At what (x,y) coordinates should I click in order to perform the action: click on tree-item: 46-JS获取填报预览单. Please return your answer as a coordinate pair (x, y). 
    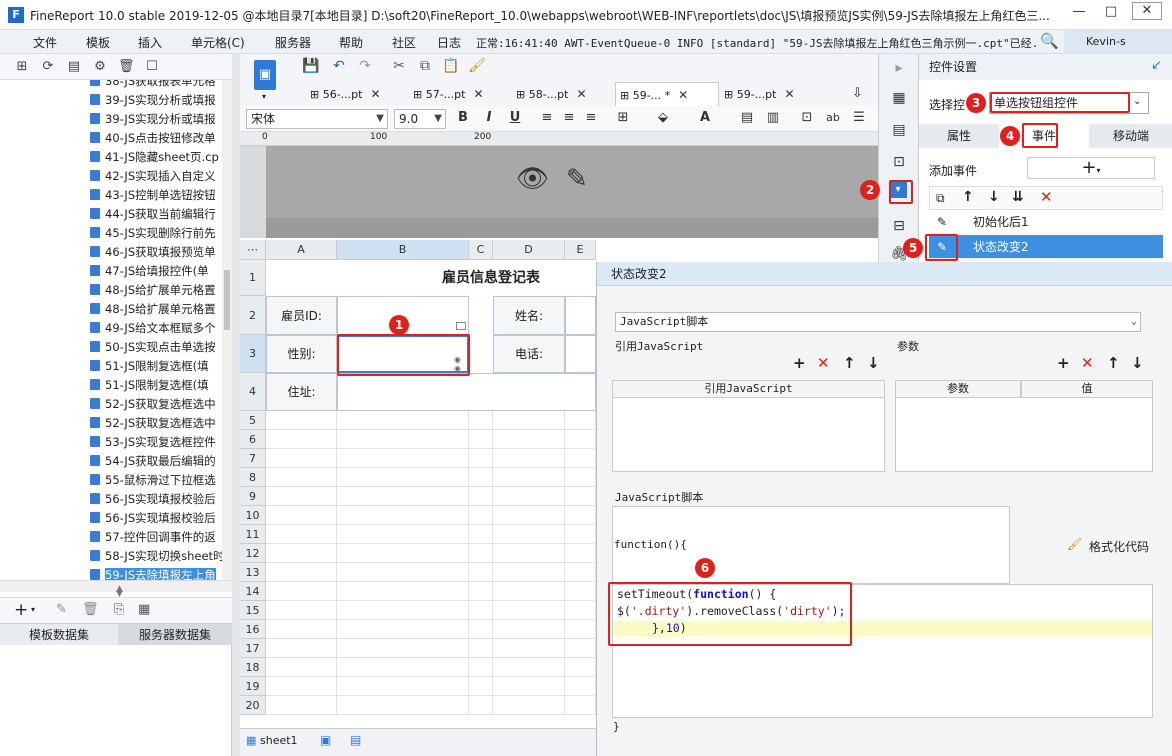
    Looking at the image, I should click on (156, 252).